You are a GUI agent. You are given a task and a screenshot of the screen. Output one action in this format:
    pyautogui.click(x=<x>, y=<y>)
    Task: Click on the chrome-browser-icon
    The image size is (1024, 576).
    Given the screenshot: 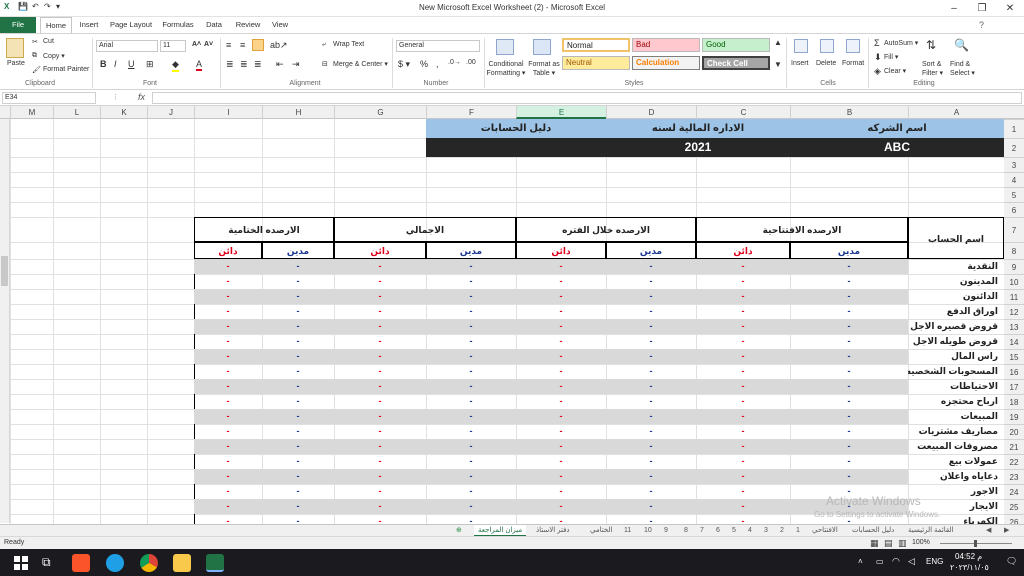 What is the action you would take?
    pyautogui.click(x=149, y=563)
    